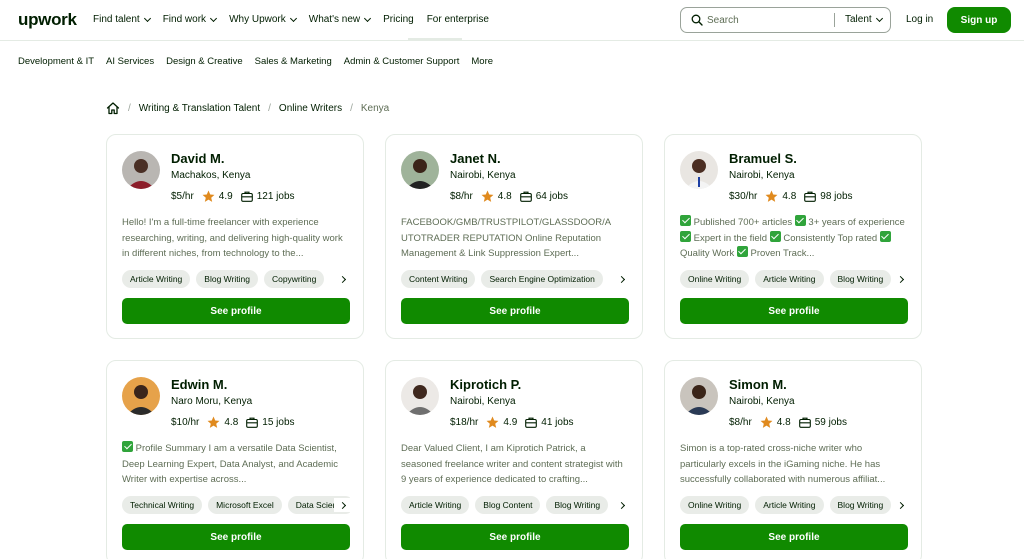 This screenshot has height=559, width=1024. What do you see at coordinates (199, 108) in the screenshot?
I see `breadcrumb-writing-translation: Writing & Translation Talent` at bounding box center [199, 108].